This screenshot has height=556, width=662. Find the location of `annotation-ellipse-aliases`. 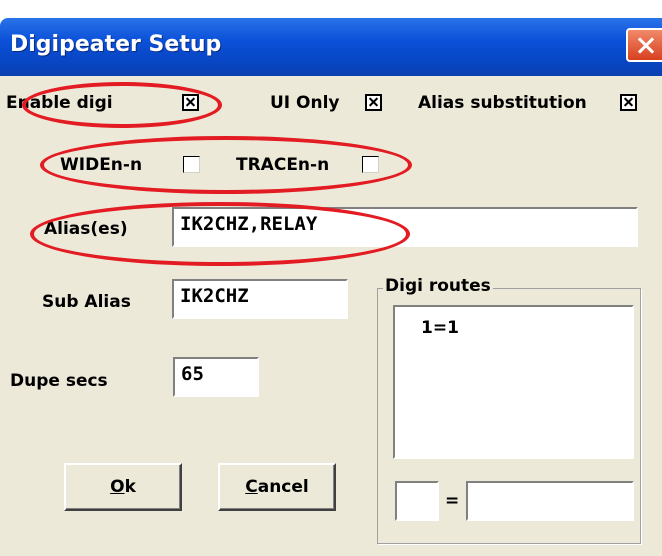

annotation-ellipse-aliases is located at coordinates (220, 234).